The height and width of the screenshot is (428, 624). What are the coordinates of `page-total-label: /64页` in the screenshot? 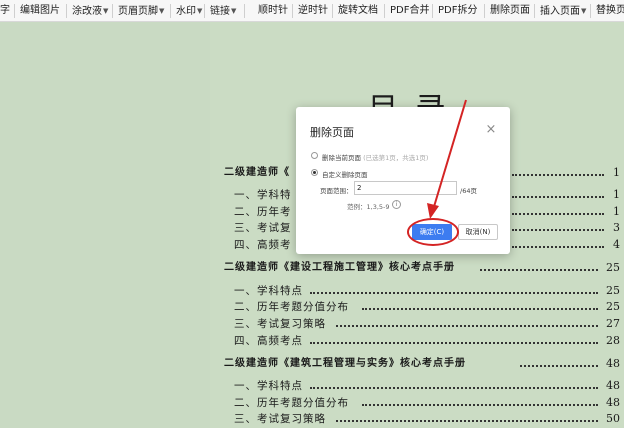 It's located at (468, 191).